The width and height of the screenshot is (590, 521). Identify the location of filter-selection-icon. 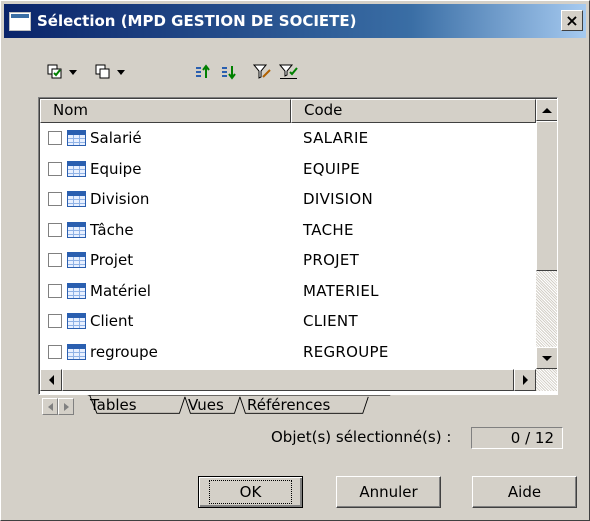
(288, 71).